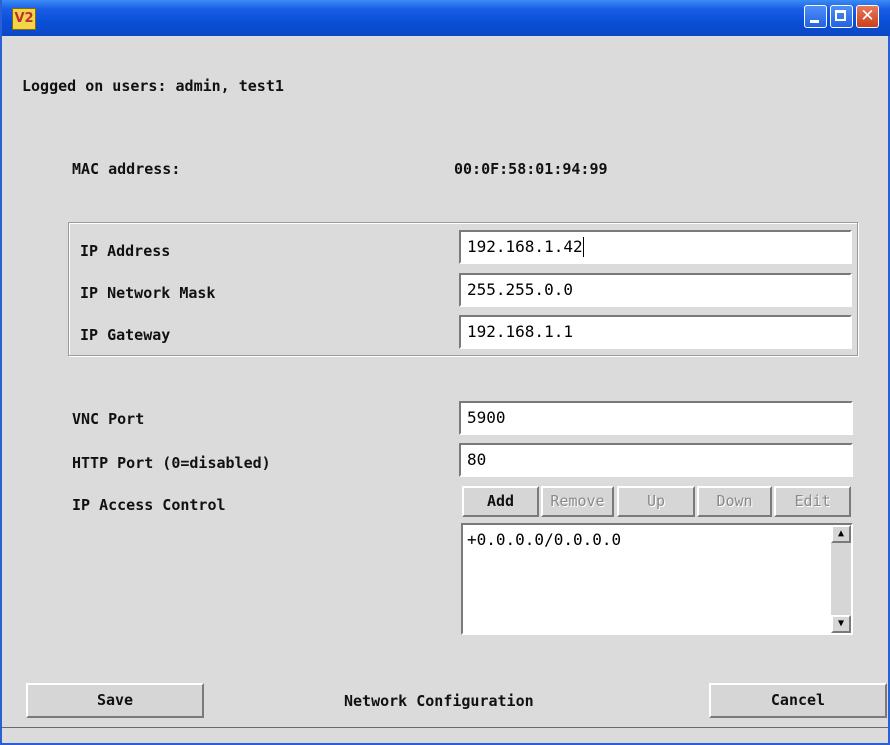  What do you see at coordinates (734, 501) in the screenshot?
I see `down-button: Down` at bounding box center [734, 501].